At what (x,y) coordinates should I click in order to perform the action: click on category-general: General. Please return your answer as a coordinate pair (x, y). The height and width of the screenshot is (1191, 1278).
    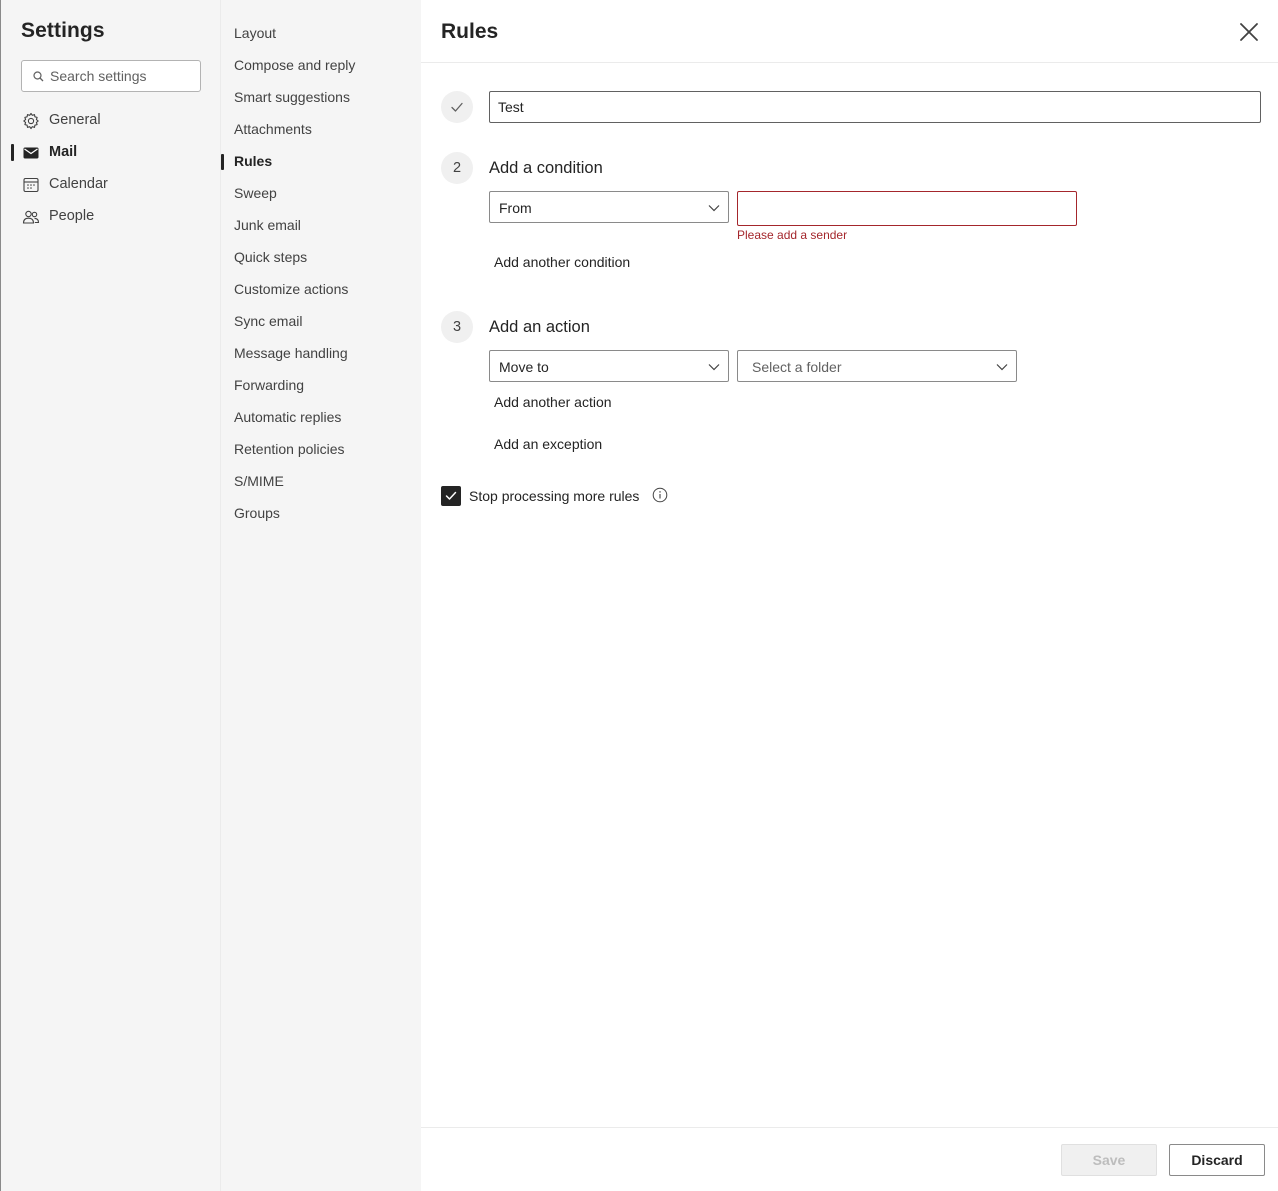
    Looking at the image, I should click on (110, 120).